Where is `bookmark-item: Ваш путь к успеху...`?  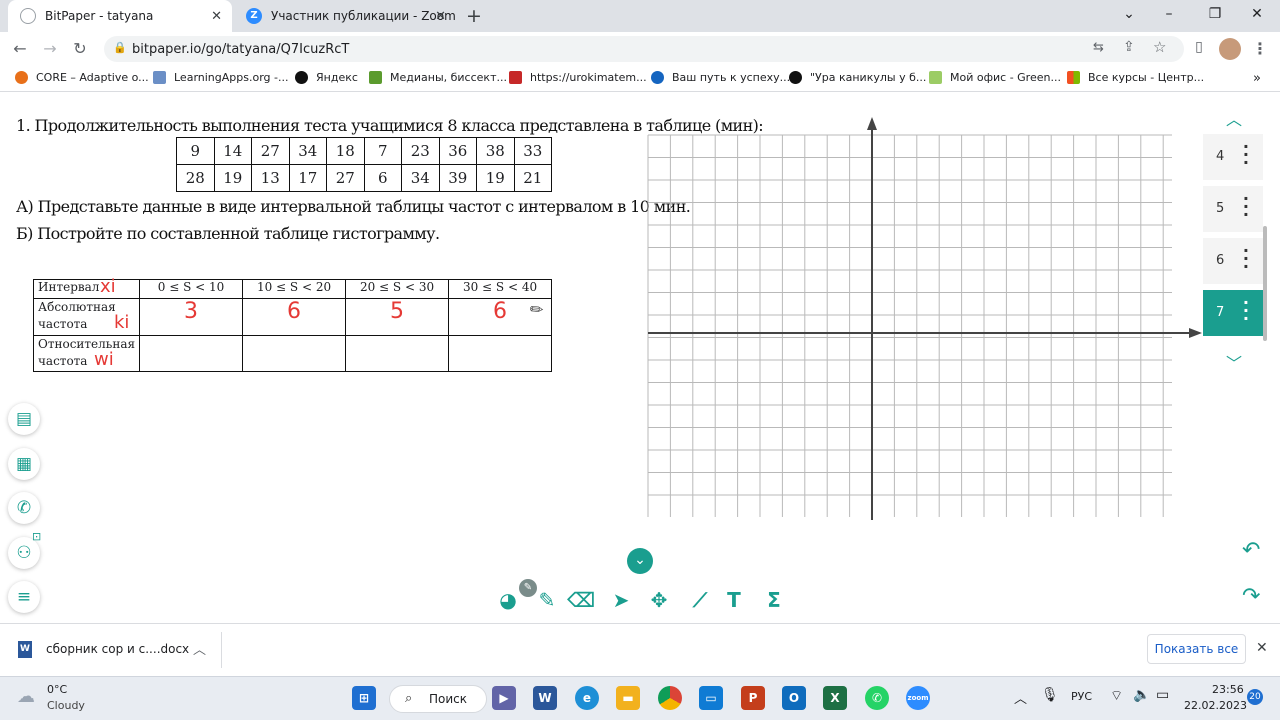
bookmark-item: Ваш путь к успеху... is located at coordinates (720, 77).